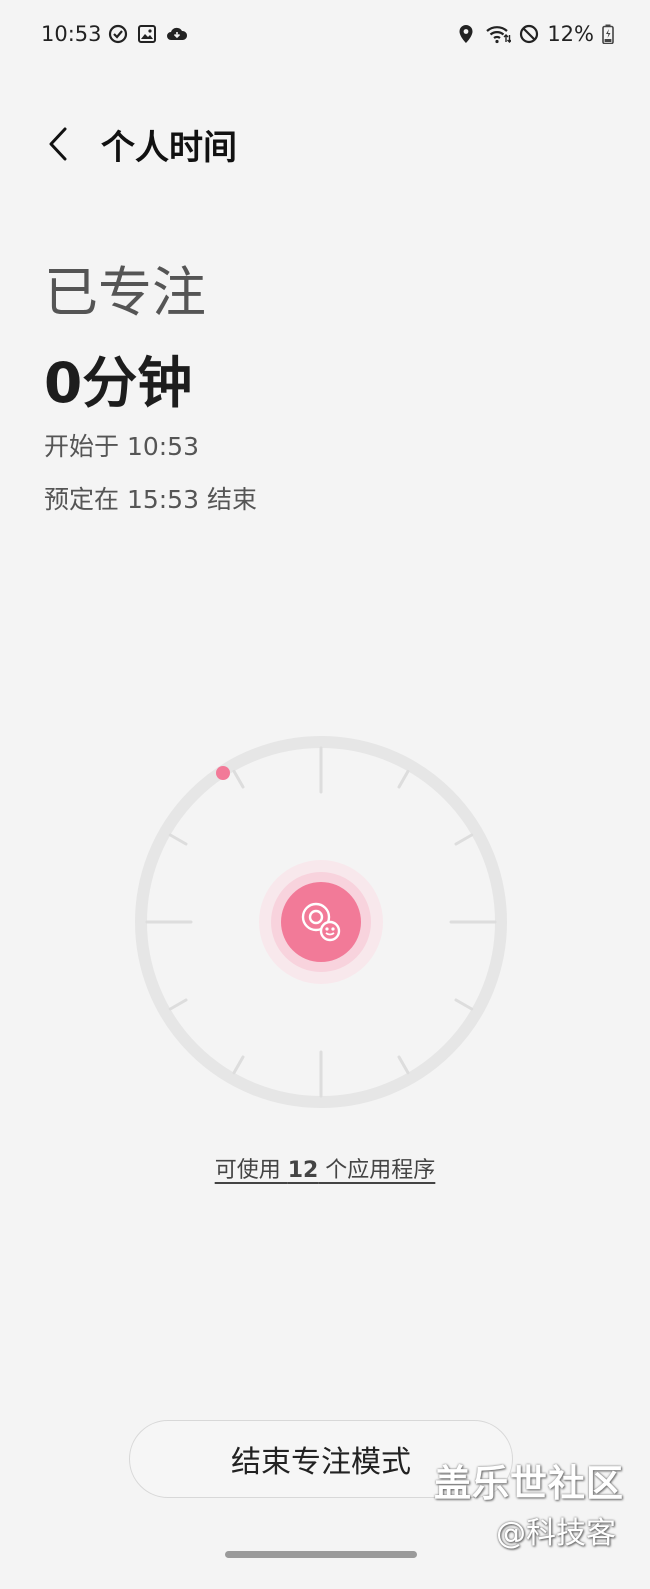 The height and width of the screenshot is (1589, 650). I want to click on focus-label: 已专注, so click(125, 292).